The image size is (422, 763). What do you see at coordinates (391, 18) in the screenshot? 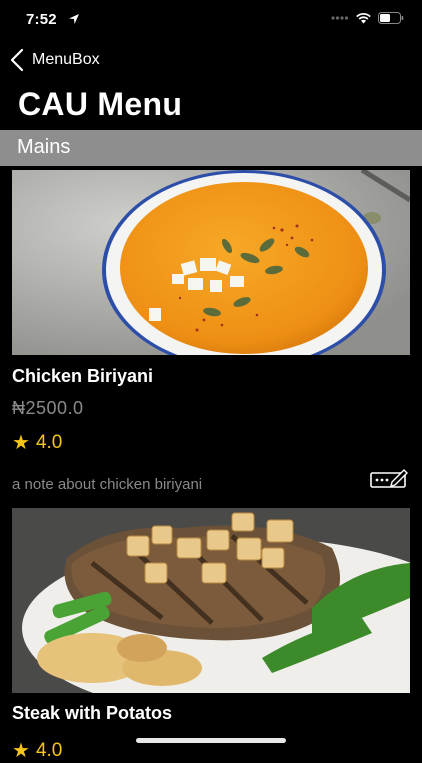
I see `battery-icon` at bounding box center [391, 18].